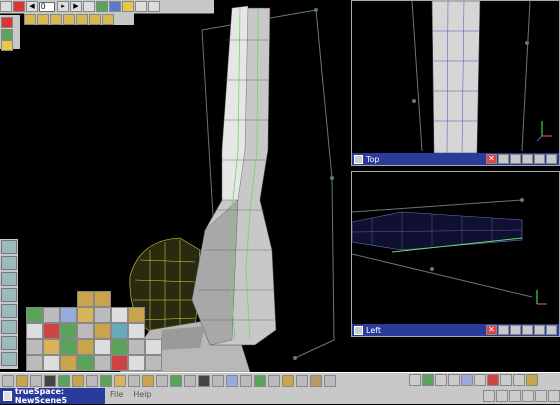 This screenshot has height=405, width=560. What do you see at coordinates (455, 159) in the screenshot?
I see `top-view-titlebar: Top ✕` at bounding box center [455, 159].